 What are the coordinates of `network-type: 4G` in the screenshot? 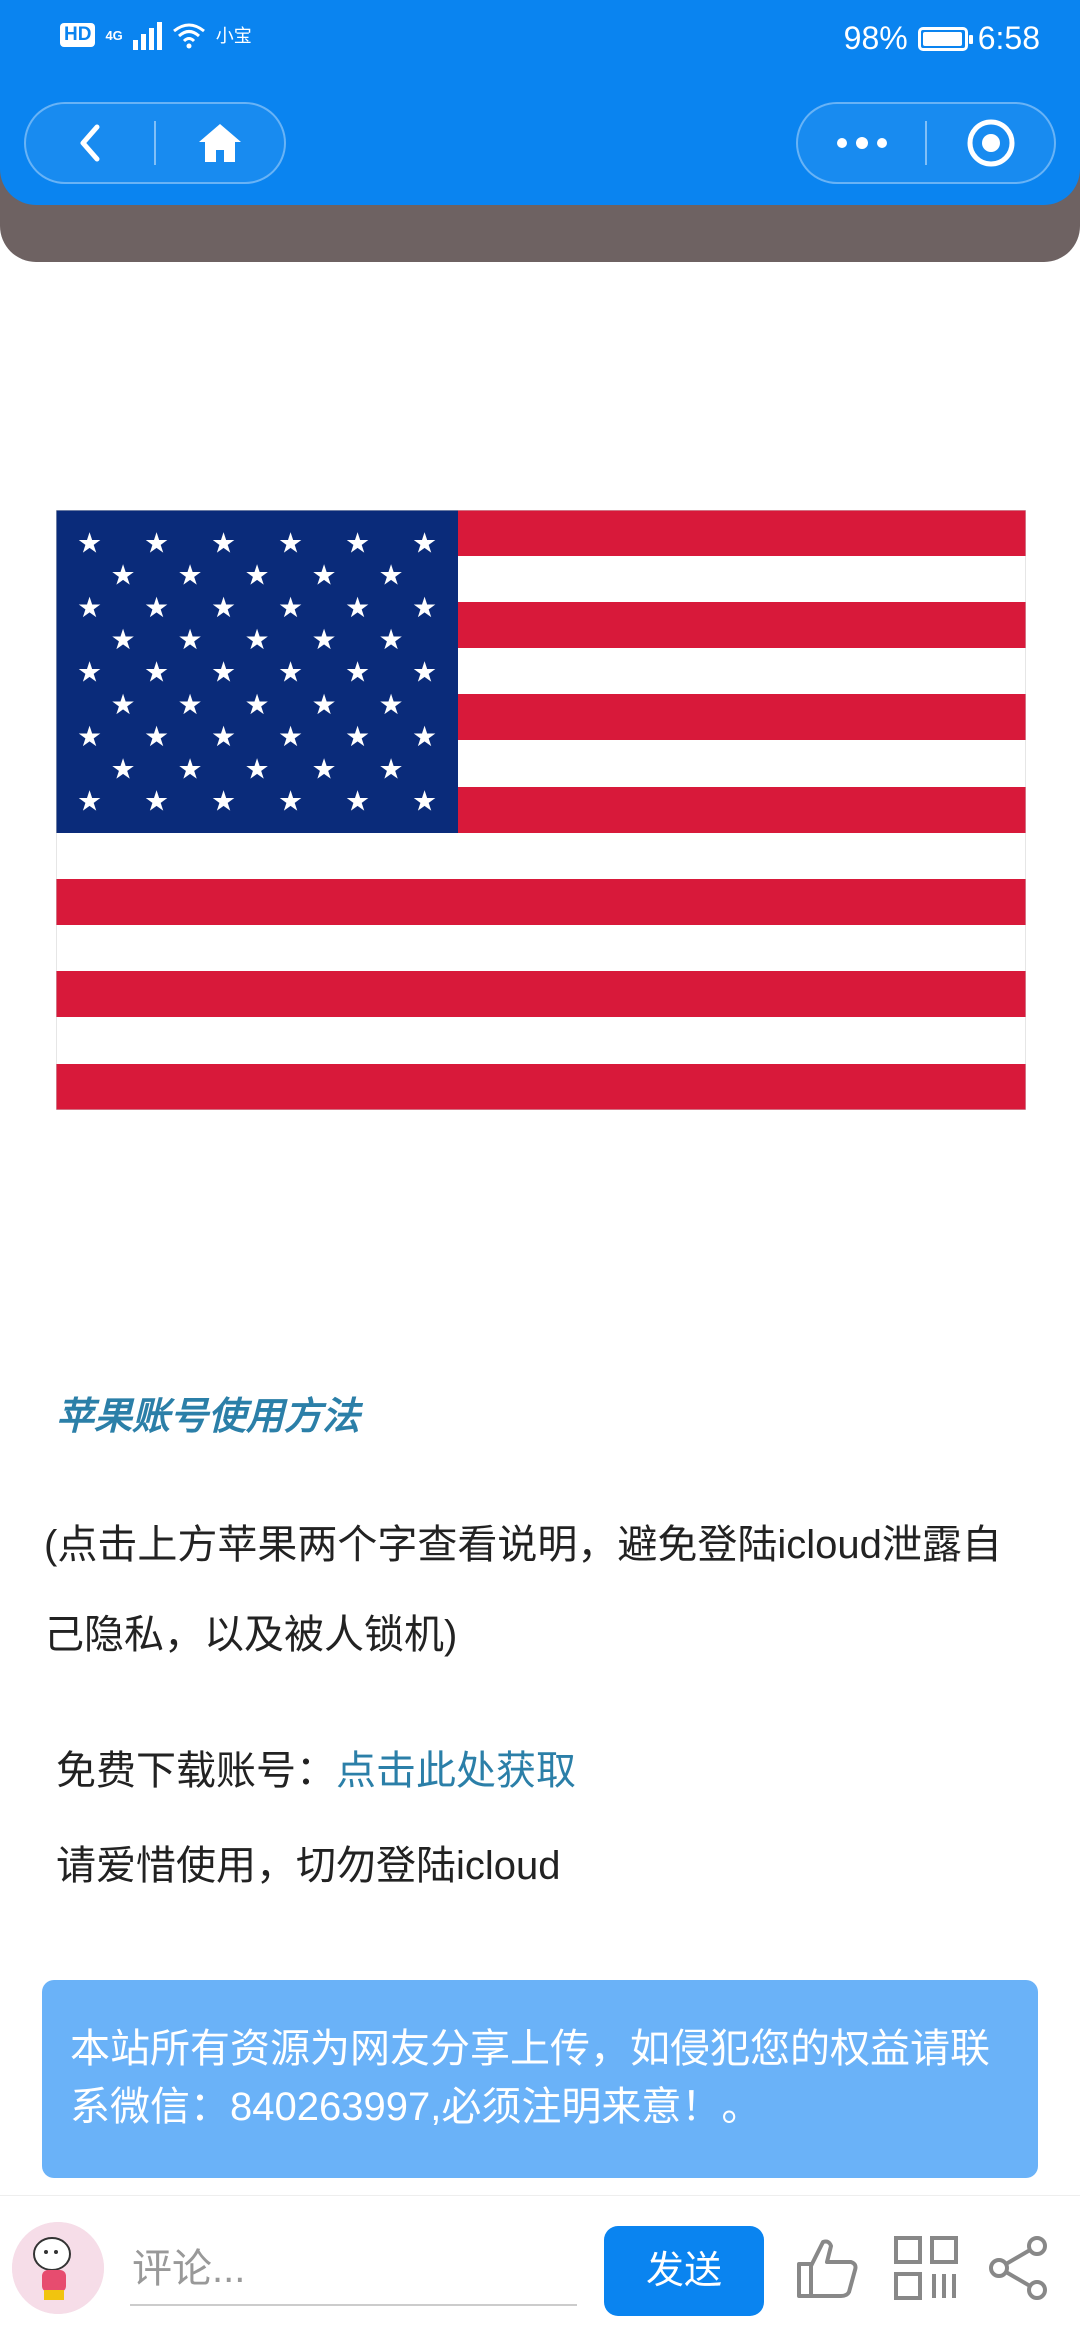 It's located at (114, 35).